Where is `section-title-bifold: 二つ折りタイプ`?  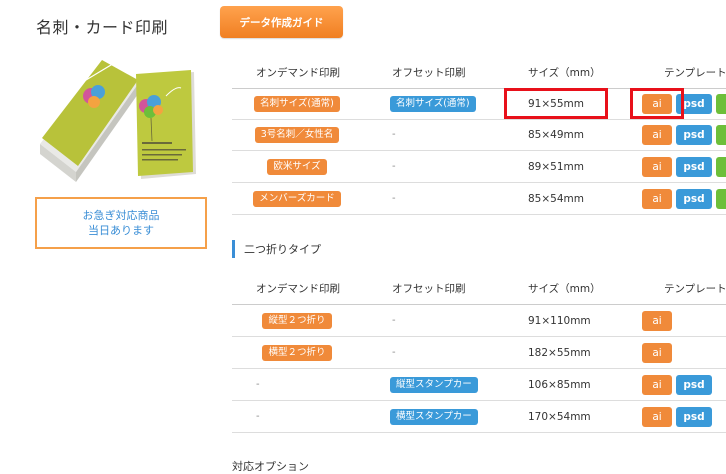 section-title-bifold: 二つ折りタイプ is located at coordinates (276, 249).